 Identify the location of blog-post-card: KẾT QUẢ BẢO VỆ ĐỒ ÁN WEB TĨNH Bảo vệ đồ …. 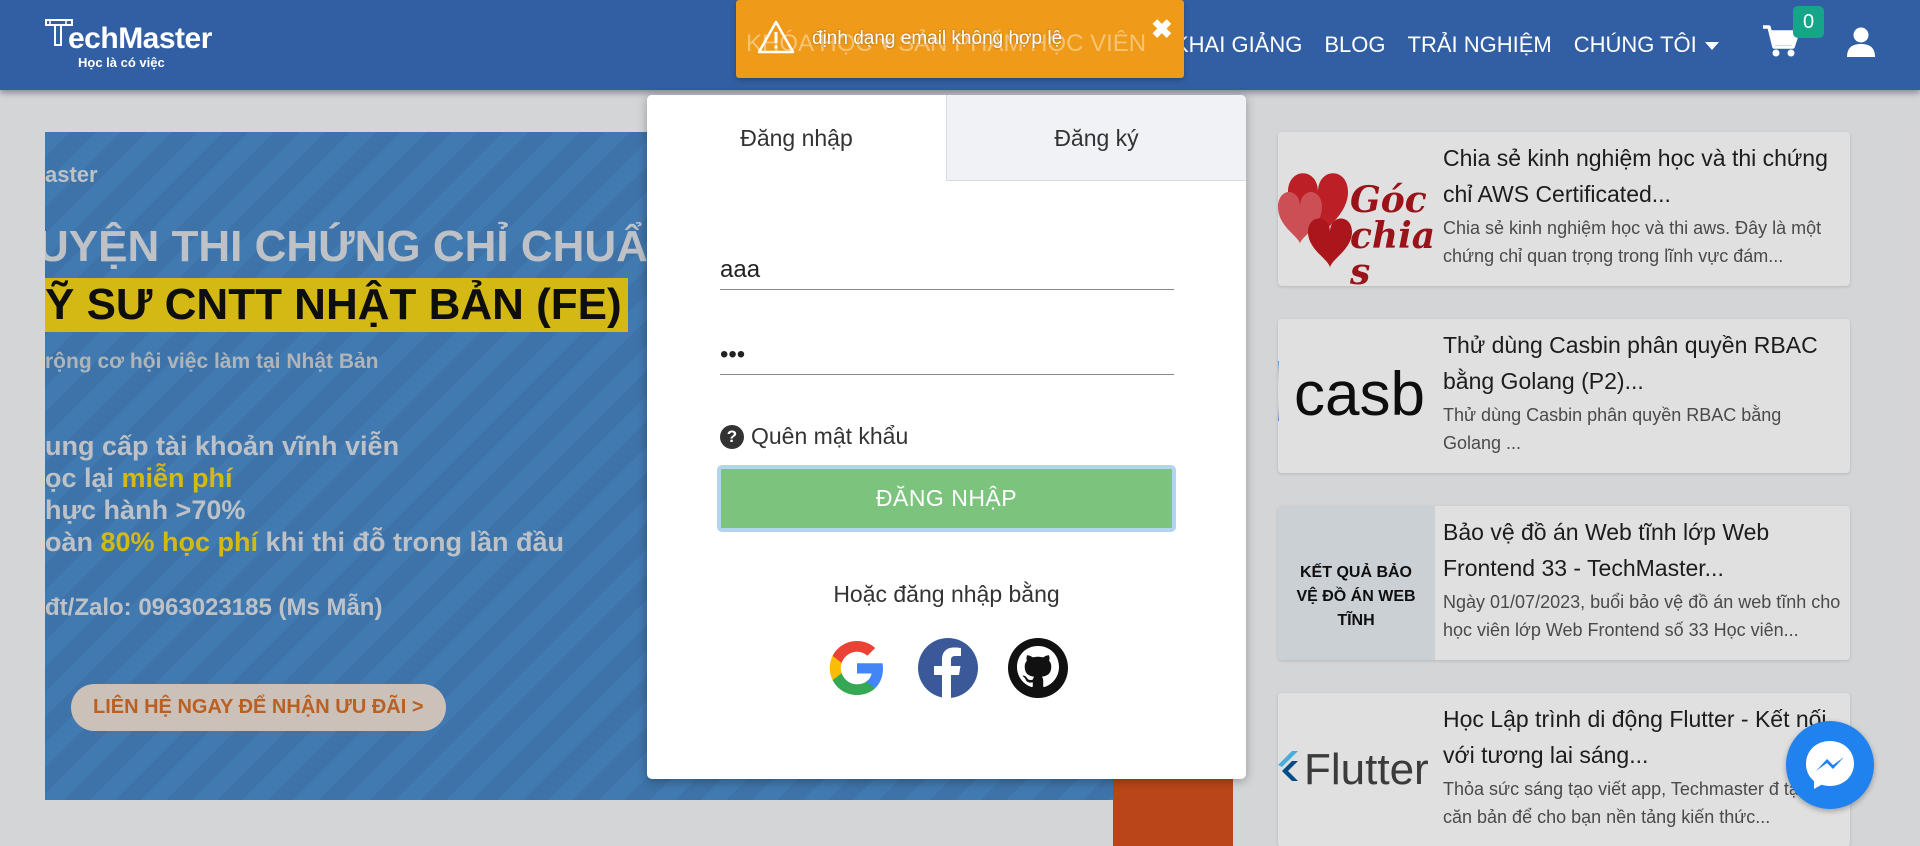
(1564, 583).